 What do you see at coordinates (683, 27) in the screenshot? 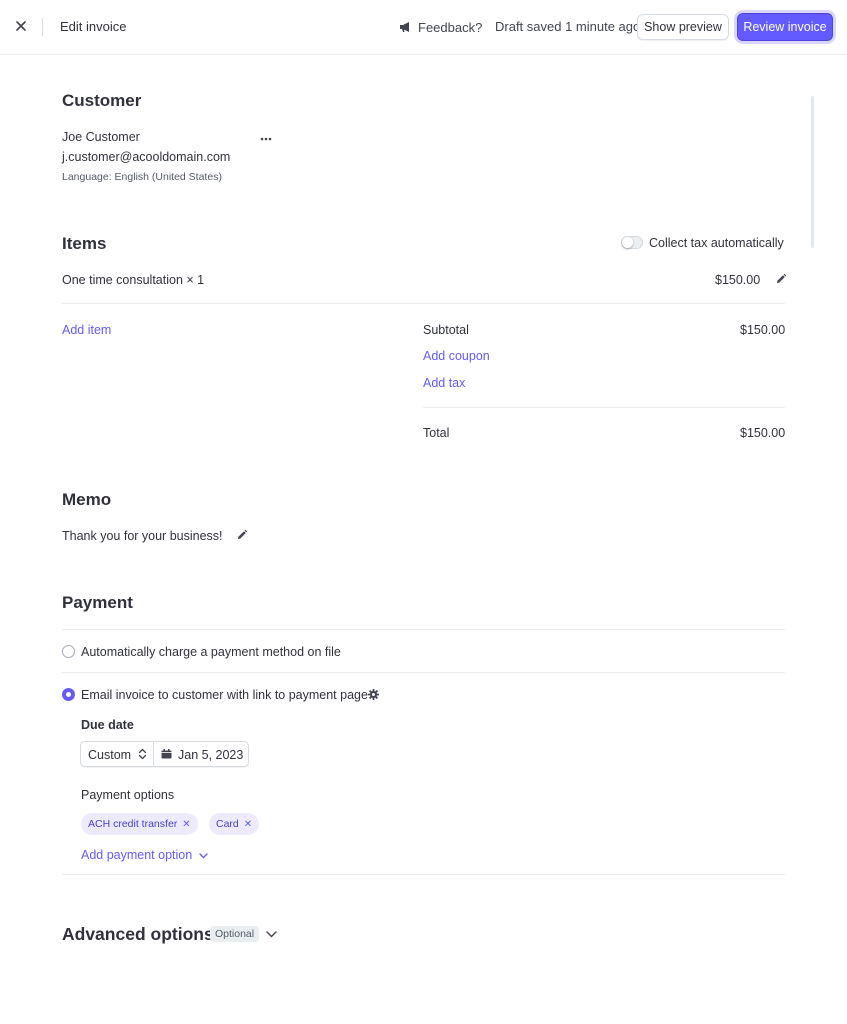
I see `show-preview-button: Show preview` at bounding box center [683, 27].